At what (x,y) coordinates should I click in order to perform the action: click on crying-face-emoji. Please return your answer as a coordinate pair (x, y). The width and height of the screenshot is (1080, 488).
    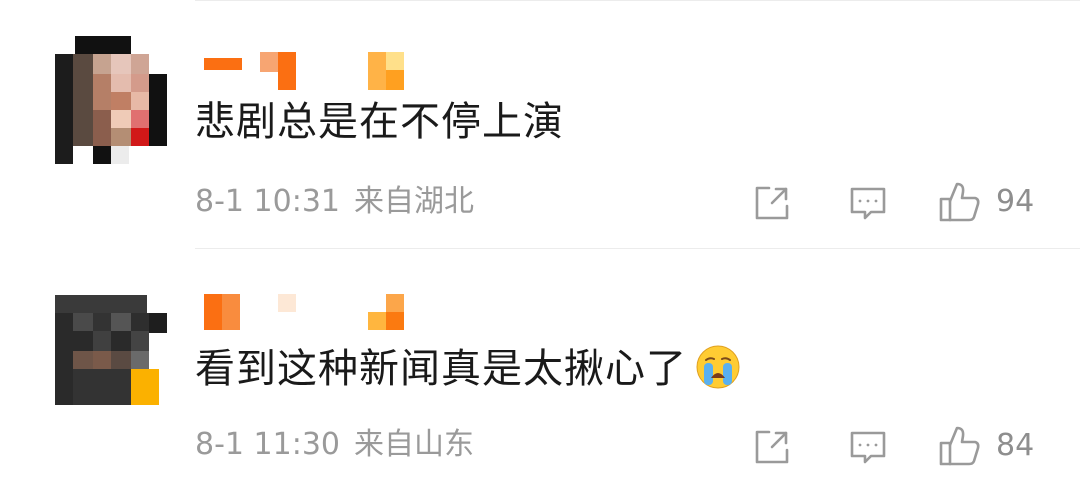
    Looking at the image, I should click on (718, 367).